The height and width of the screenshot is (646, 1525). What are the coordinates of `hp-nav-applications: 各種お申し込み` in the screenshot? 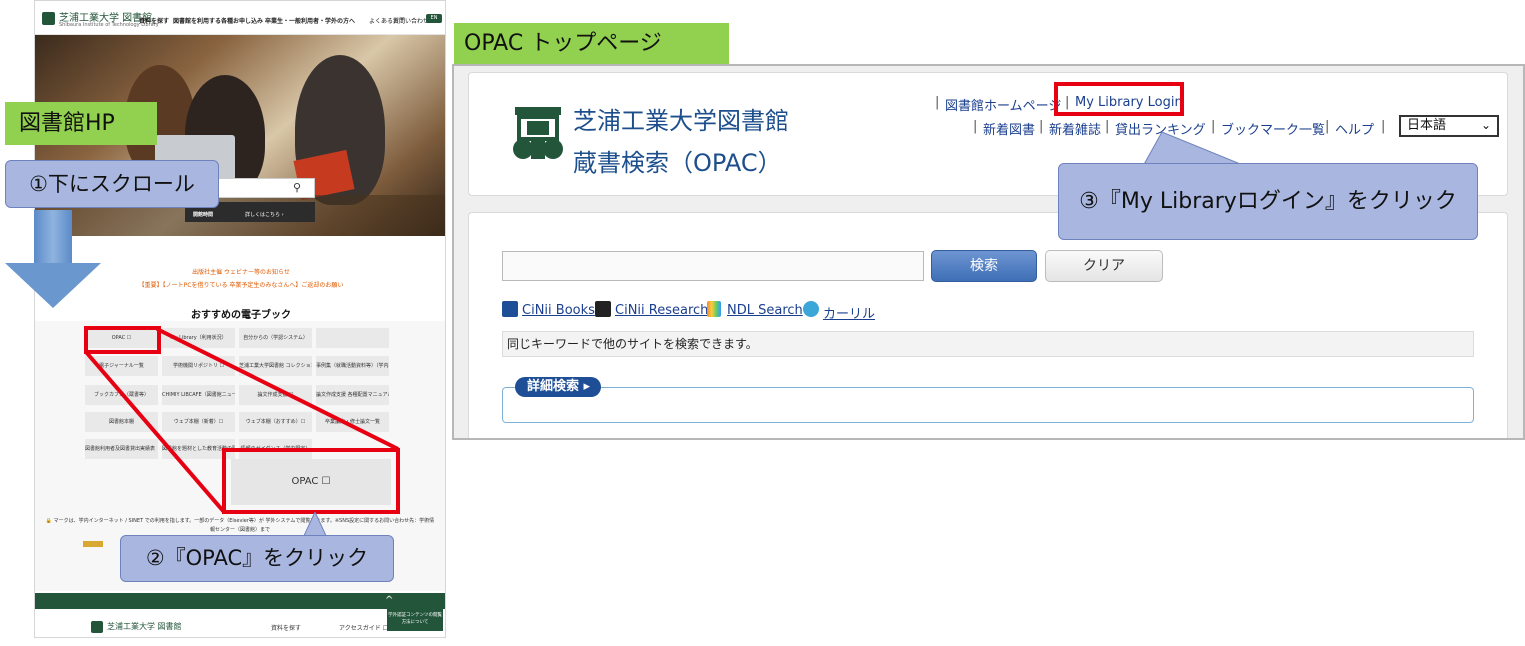 It's located at (242, 20).